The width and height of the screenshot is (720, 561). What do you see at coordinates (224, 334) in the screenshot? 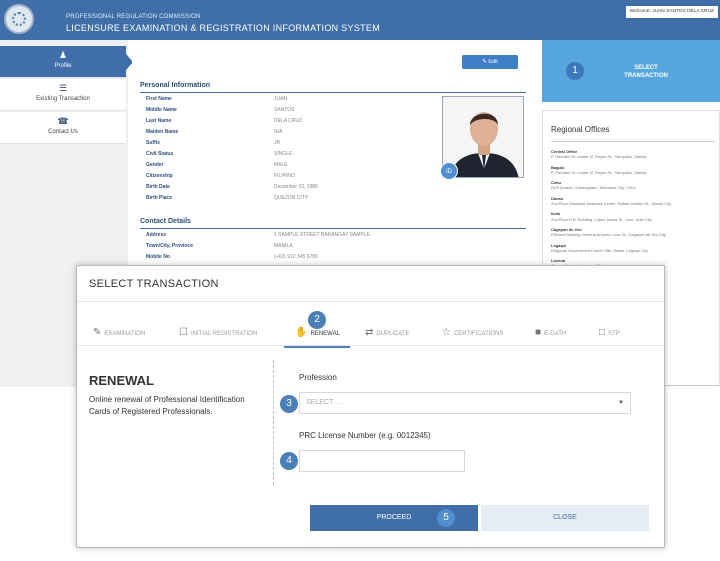
I see `tab-label: INITIAL REGISTRATION` at bounding box center [224, 334].